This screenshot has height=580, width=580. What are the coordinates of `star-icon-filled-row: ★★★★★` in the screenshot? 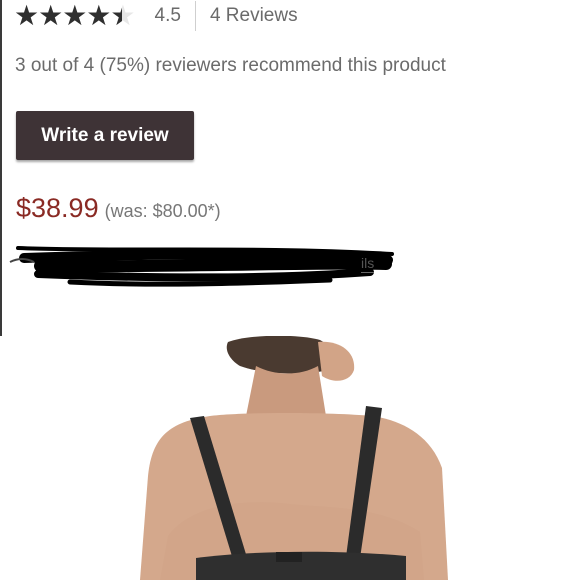 It's located at (68, 16).